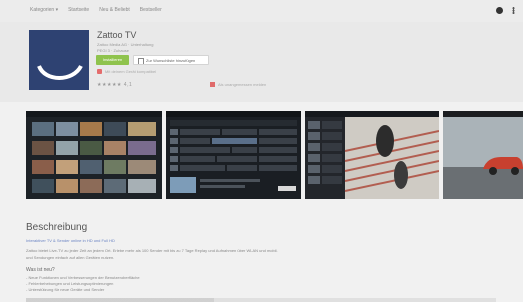  I want to click on star-rating: ★★★★★ 4,1, so click(115, 85).